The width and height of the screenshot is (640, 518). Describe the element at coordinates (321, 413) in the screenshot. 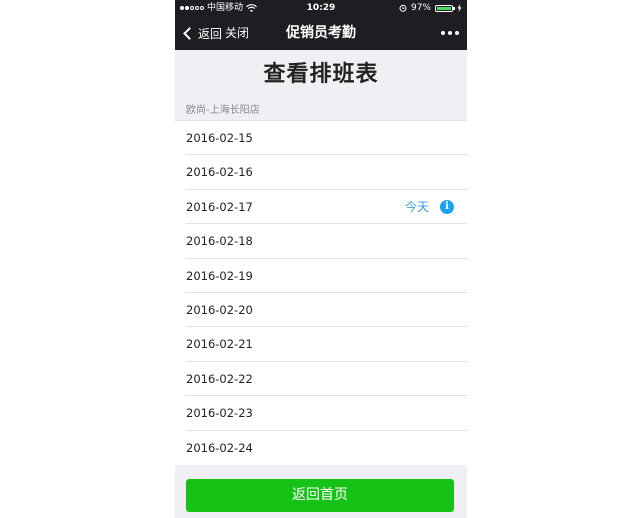

I see `schedule-row: 2016-02-23` at that location.